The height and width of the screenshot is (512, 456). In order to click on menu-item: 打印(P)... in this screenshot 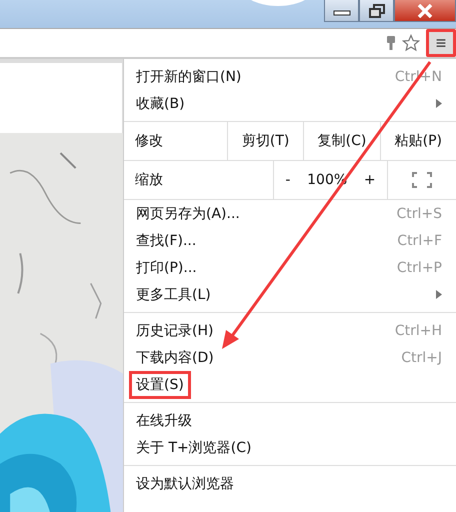, I will do `click(166, 268)`.